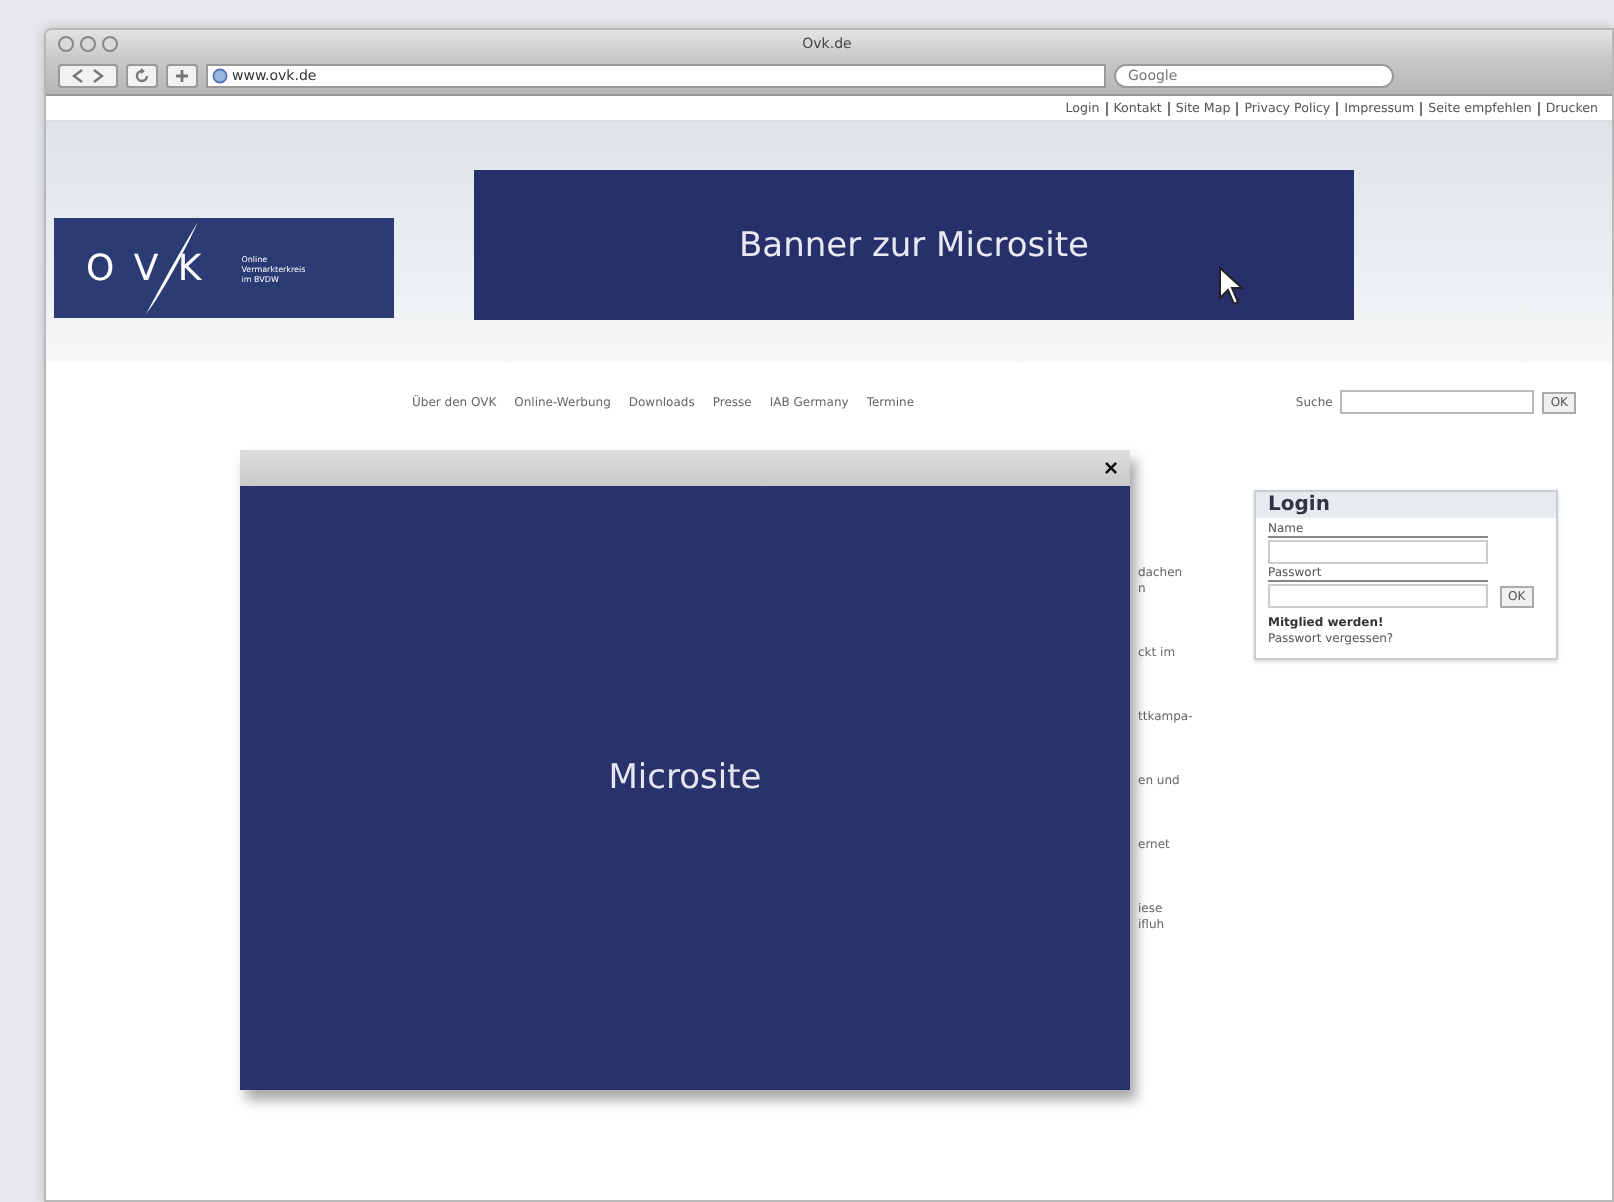 The image size is (1614, 1202). What do you see at coordinates (1378, 552) in the screenshot?
I see `name-field` at bounding box center [1378, 552].